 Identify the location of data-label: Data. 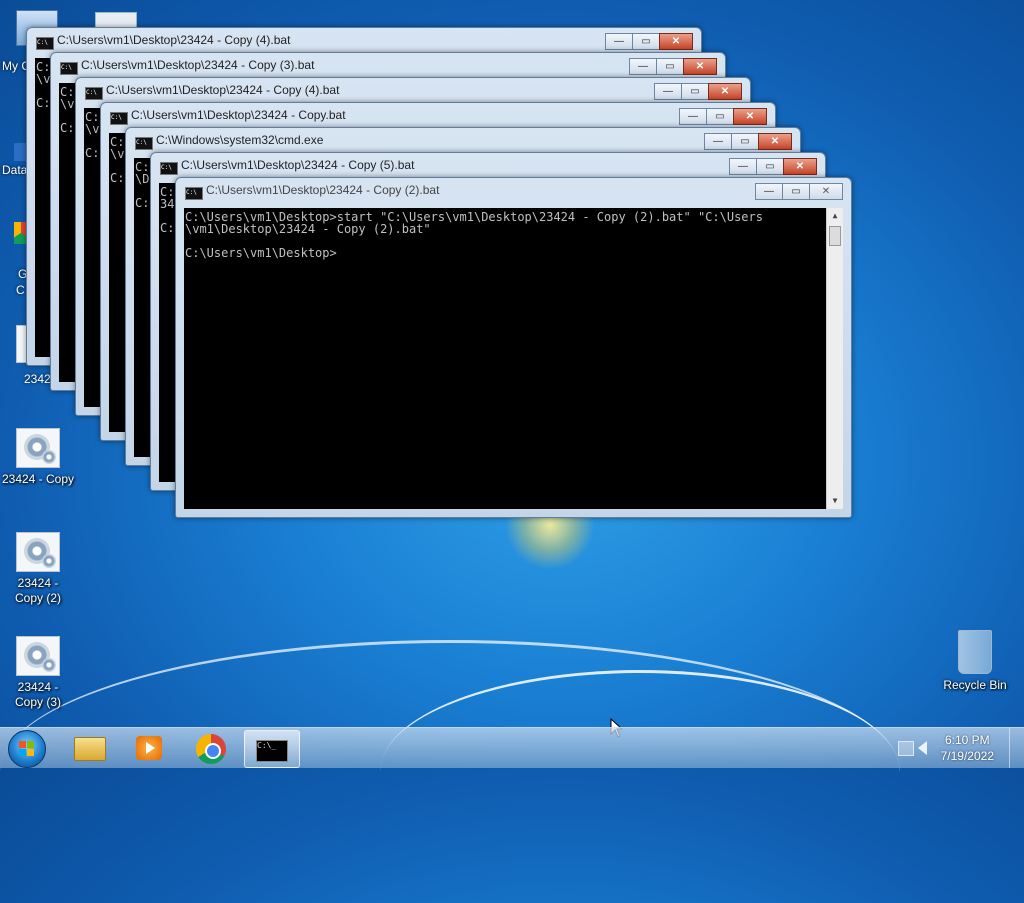
(15, 170).